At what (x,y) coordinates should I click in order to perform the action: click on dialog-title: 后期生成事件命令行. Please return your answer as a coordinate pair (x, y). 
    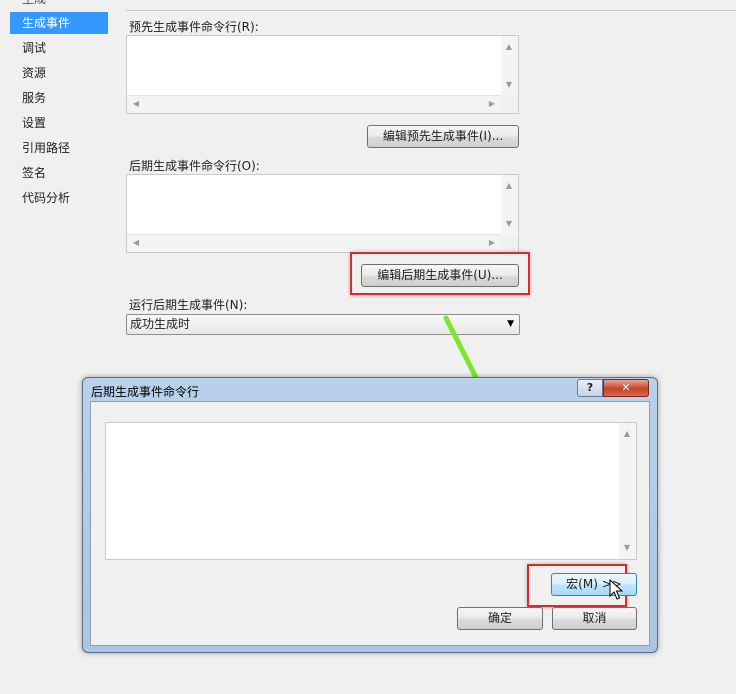
    Looking at the image, I should click on (145, 392).